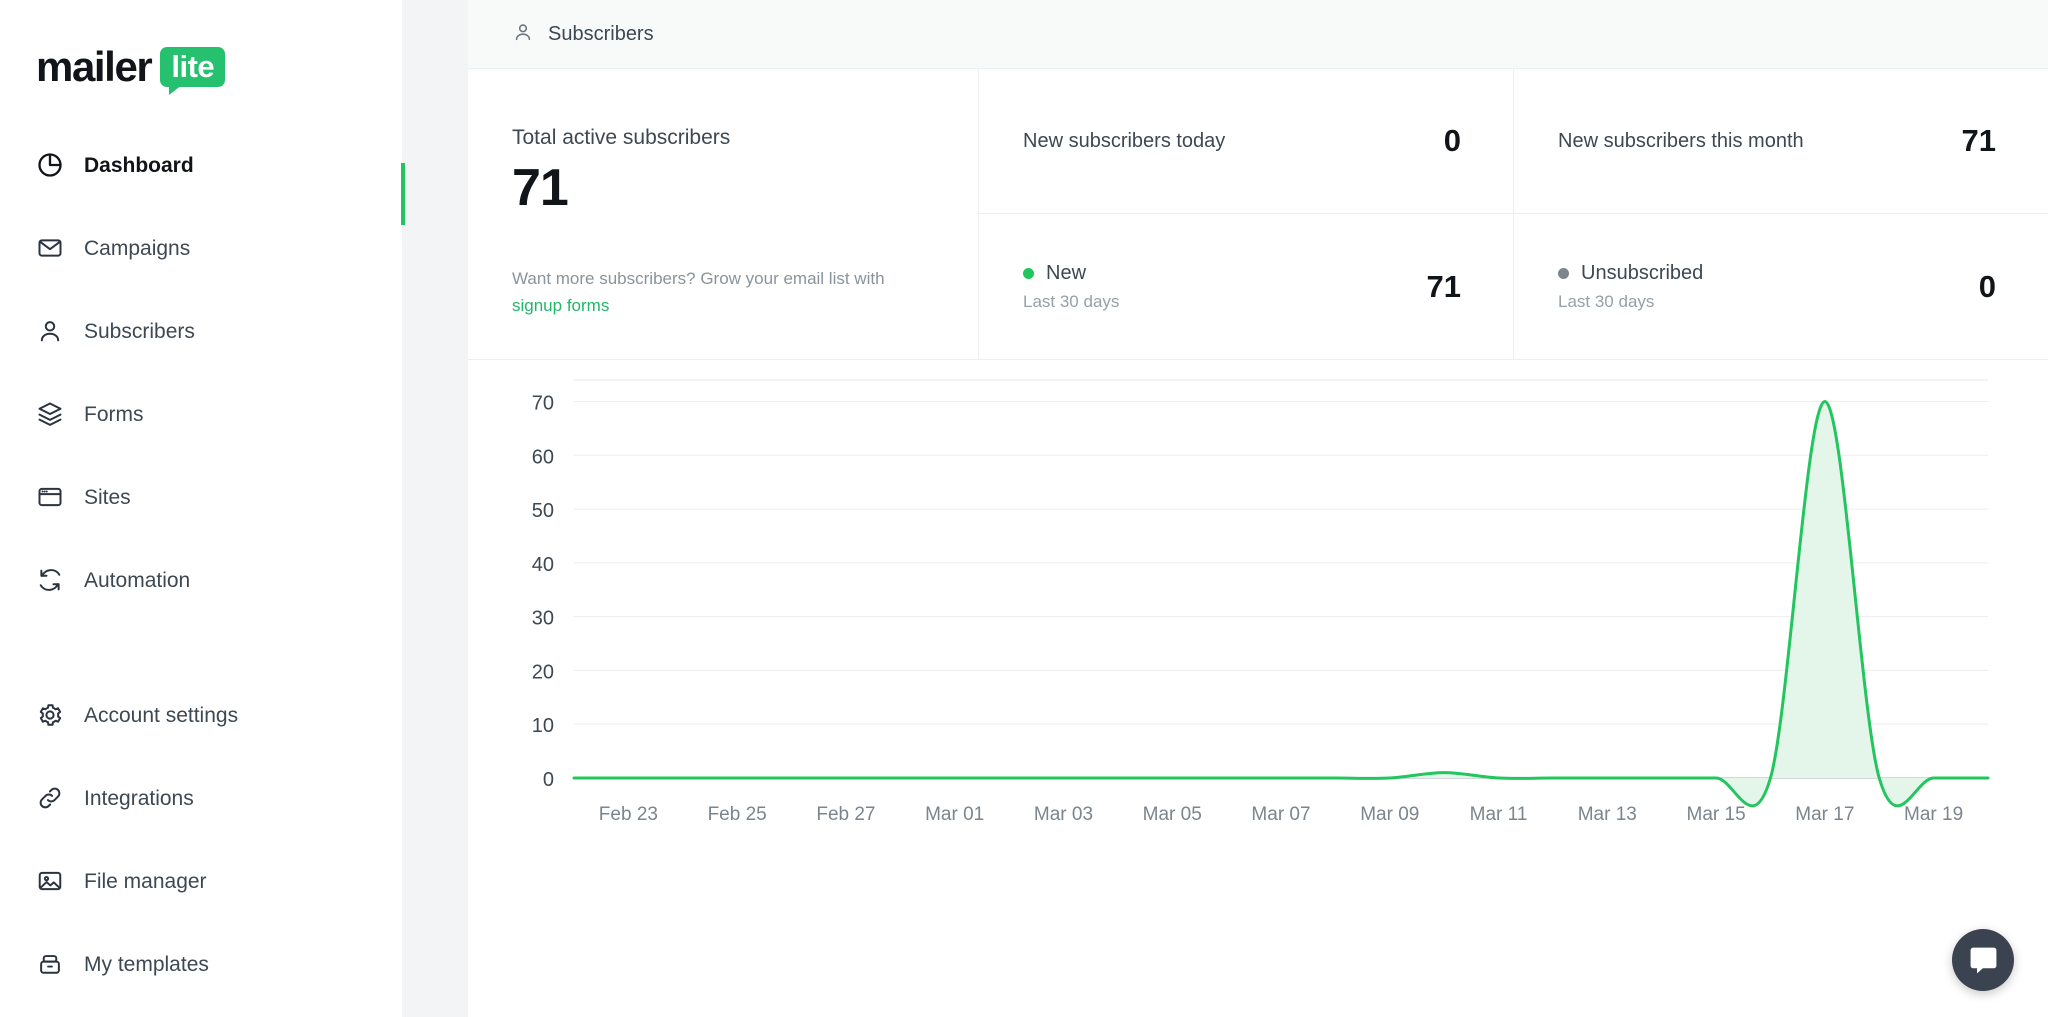  I want to click on sidebar-item-label: Campaigns, so click(137, 248).